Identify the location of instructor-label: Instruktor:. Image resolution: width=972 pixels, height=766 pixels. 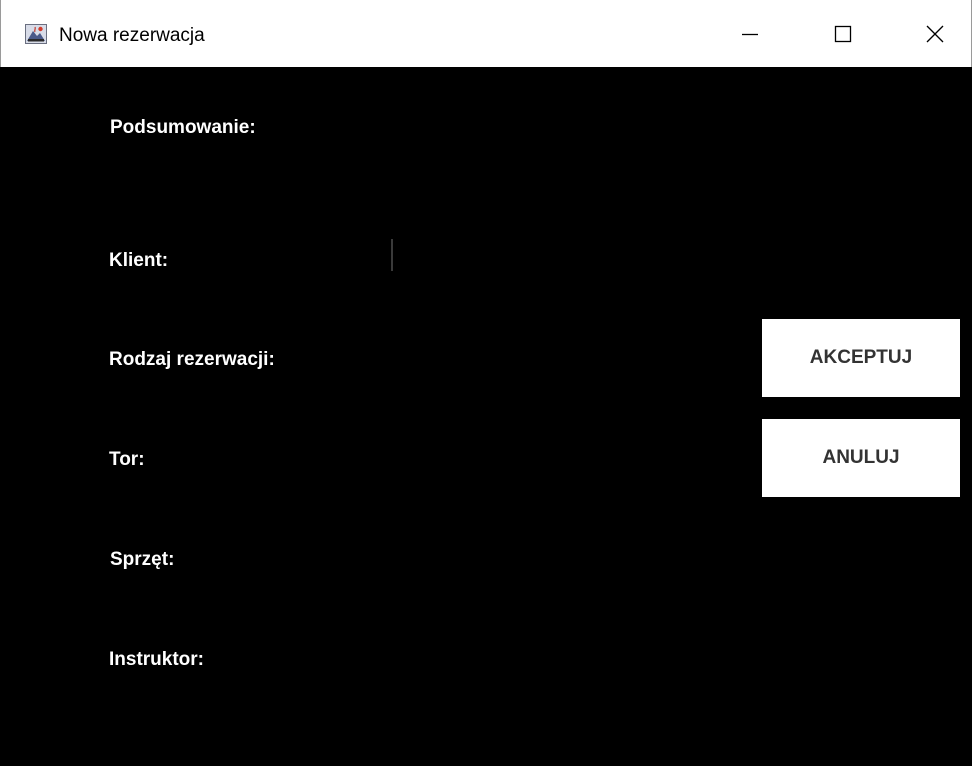
(156, 659).